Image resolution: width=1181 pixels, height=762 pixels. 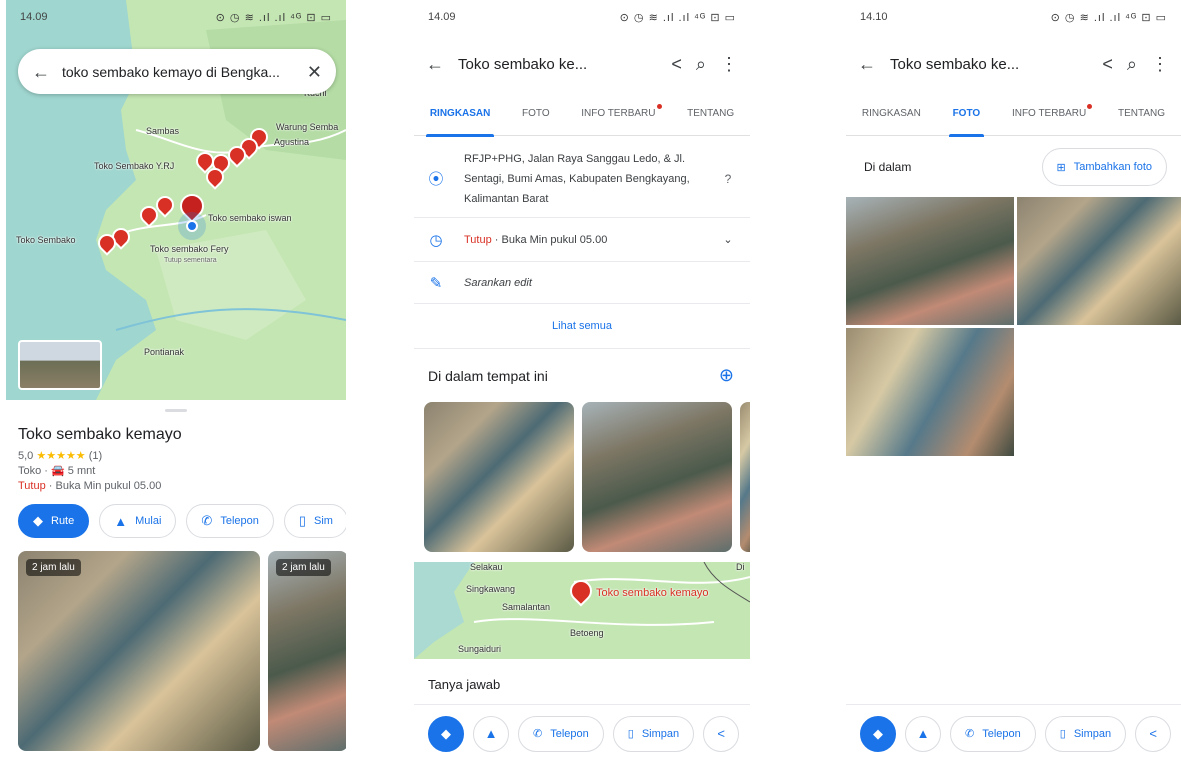 I want to click on search-bar: ← toko sembako kemayo di Bengka... ✕, so click(x=177, y=71).